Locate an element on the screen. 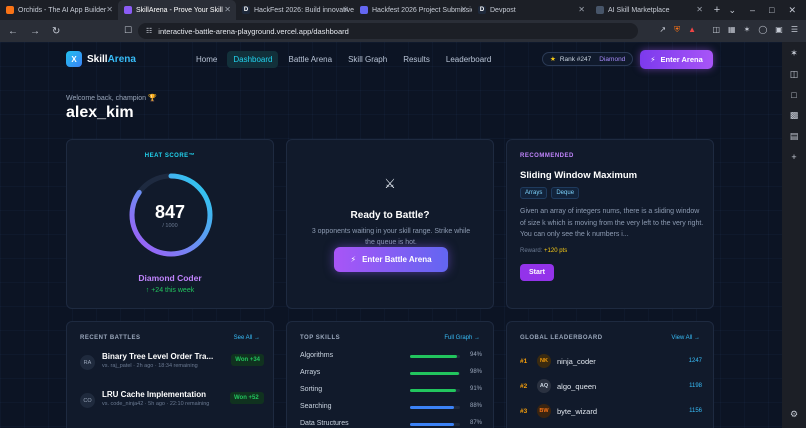 The image size is (806, 428). tier-text: Diamond is located at coordinates (612, 59).